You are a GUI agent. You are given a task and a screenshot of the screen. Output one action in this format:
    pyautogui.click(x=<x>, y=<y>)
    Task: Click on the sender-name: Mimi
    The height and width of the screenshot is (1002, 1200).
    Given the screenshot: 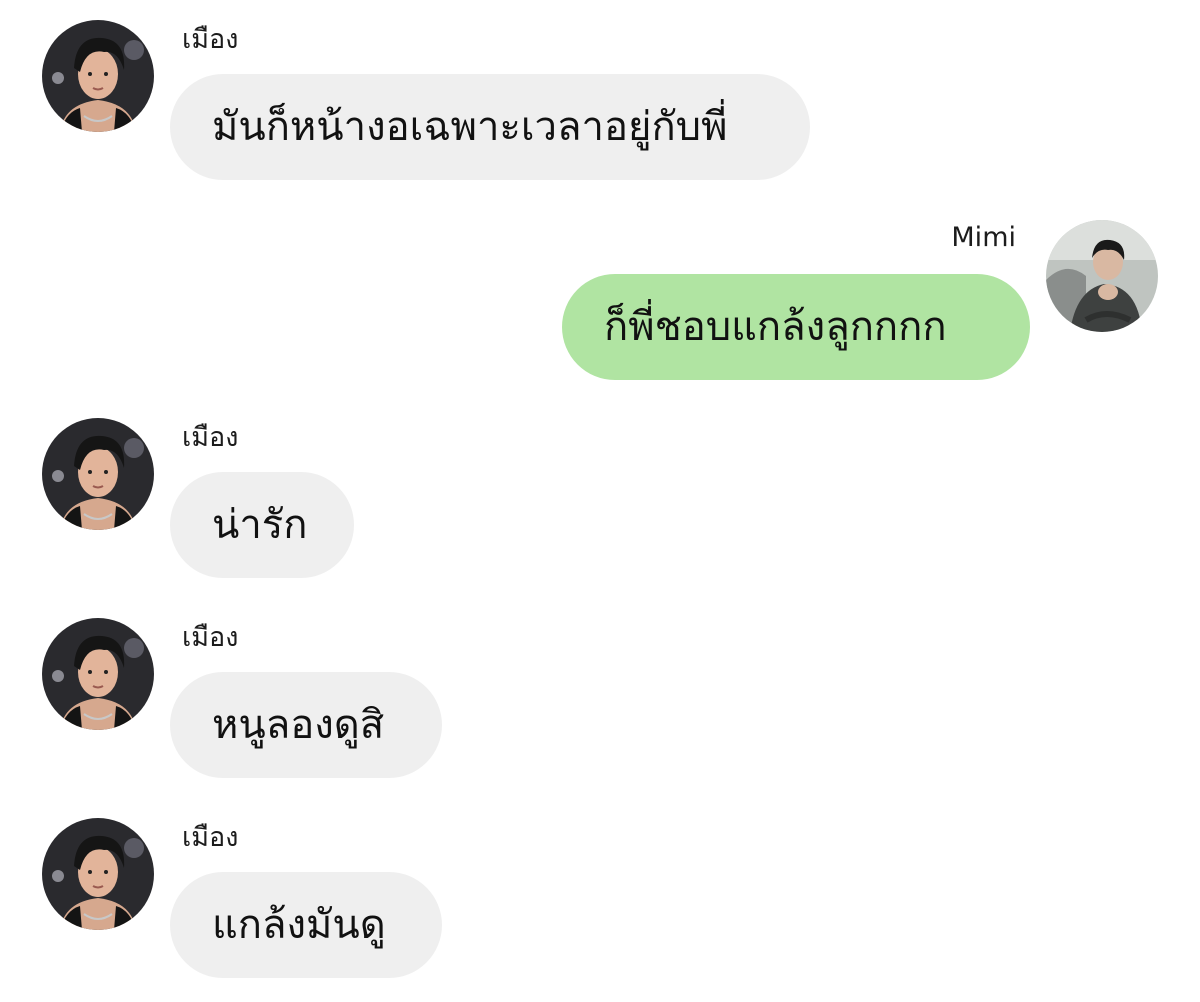 What is the action you would take?
    pyautogui.click(x=983, y=237)
    